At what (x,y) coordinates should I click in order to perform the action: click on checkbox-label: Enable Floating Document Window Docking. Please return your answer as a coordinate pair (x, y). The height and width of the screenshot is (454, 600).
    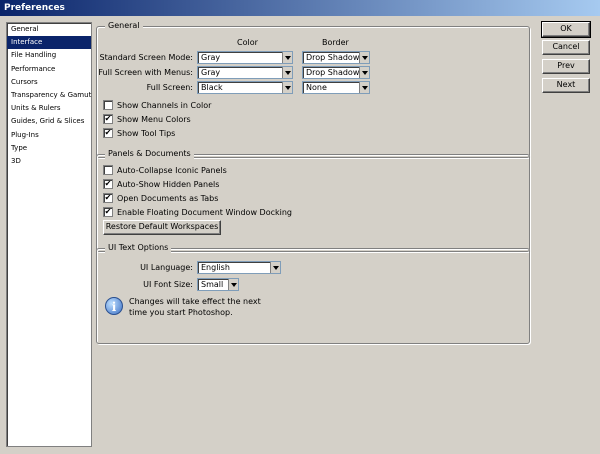
    Looking at the image, I should click on (204, 212).